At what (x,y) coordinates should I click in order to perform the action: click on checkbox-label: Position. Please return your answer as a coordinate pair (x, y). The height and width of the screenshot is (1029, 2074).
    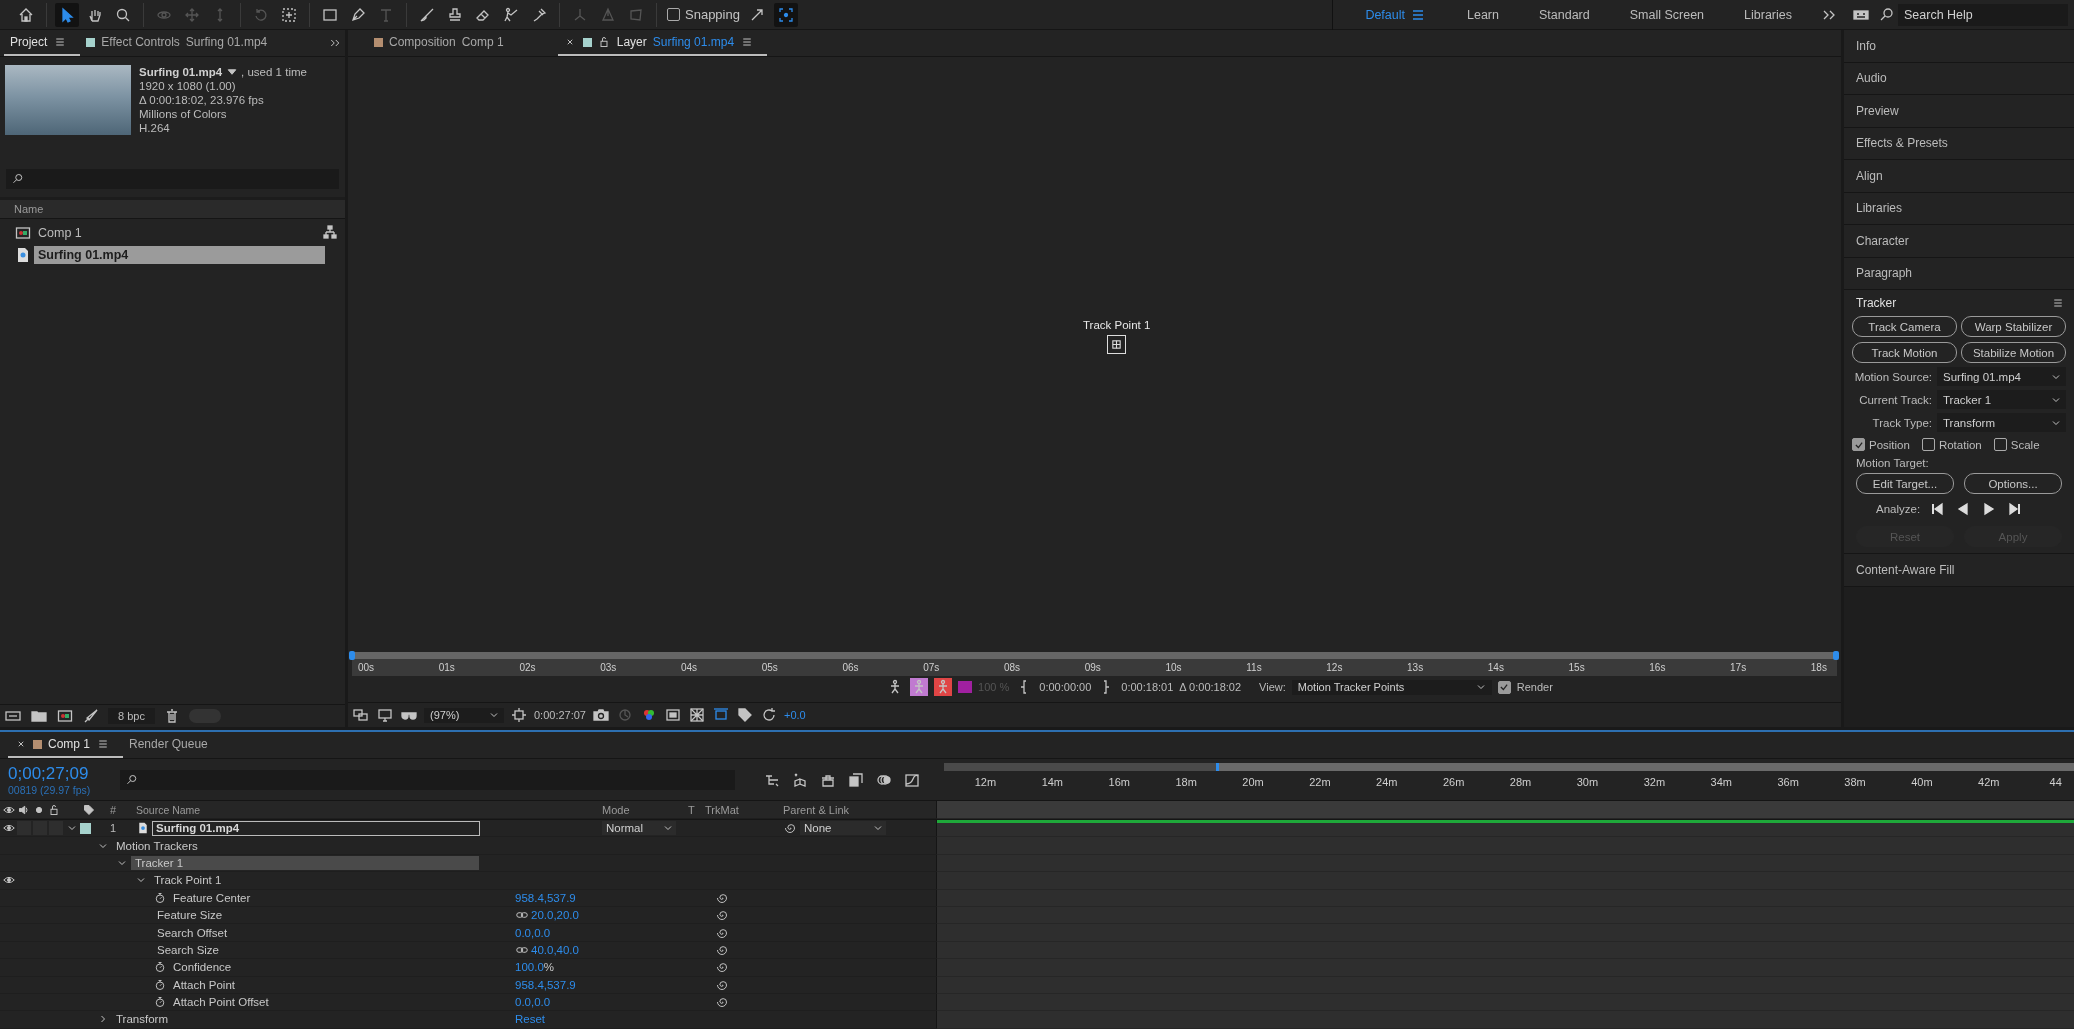
    Looking at the image, I should click on (1889, 444).